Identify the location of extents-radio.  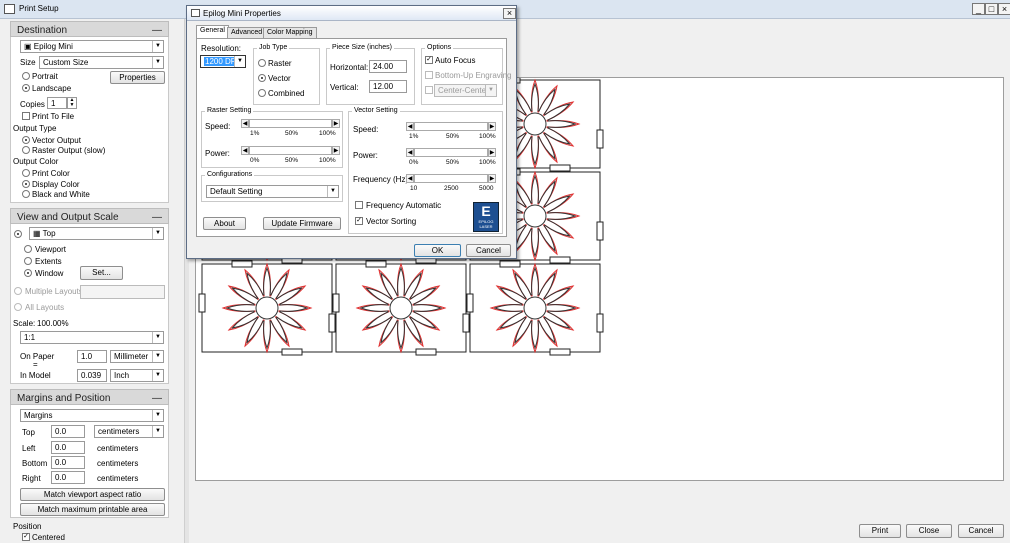
(28, 261).